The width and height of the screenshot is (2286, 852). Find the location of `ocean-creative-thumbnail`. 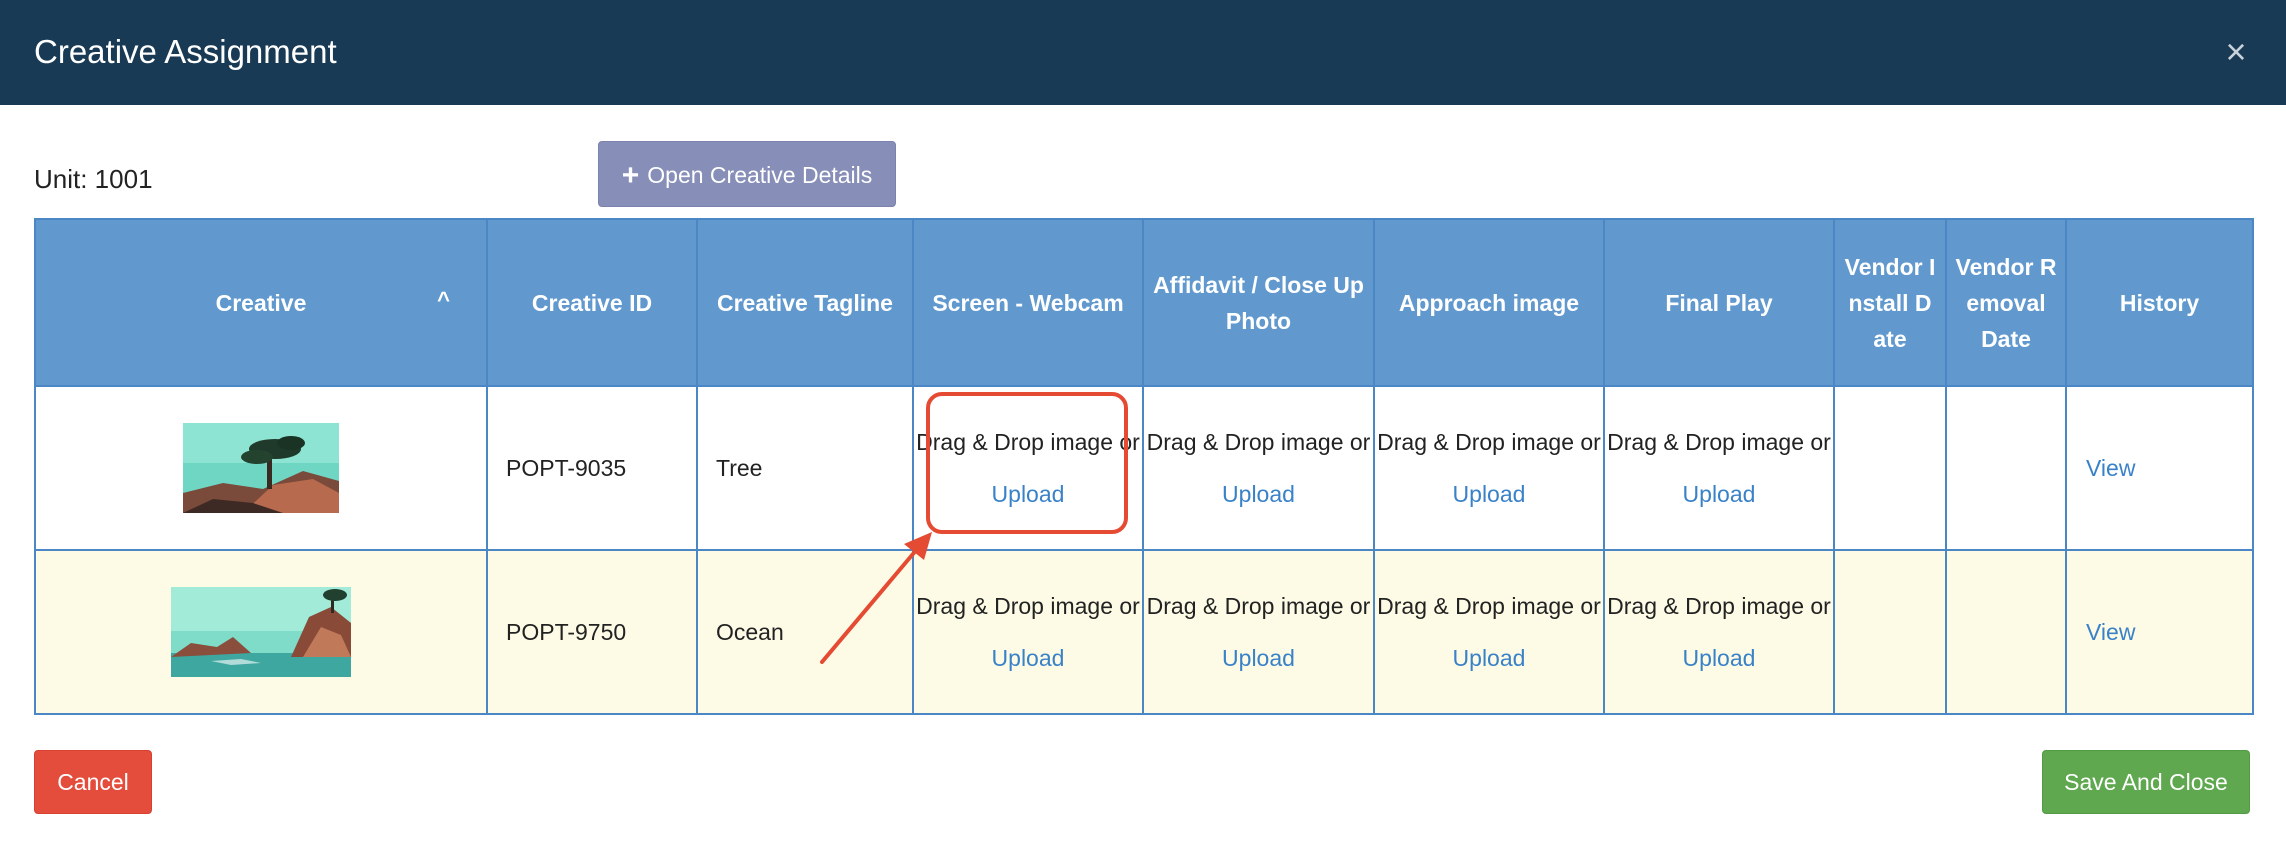

ocean-creative-thumbnail is located at coordinates (261, 632).